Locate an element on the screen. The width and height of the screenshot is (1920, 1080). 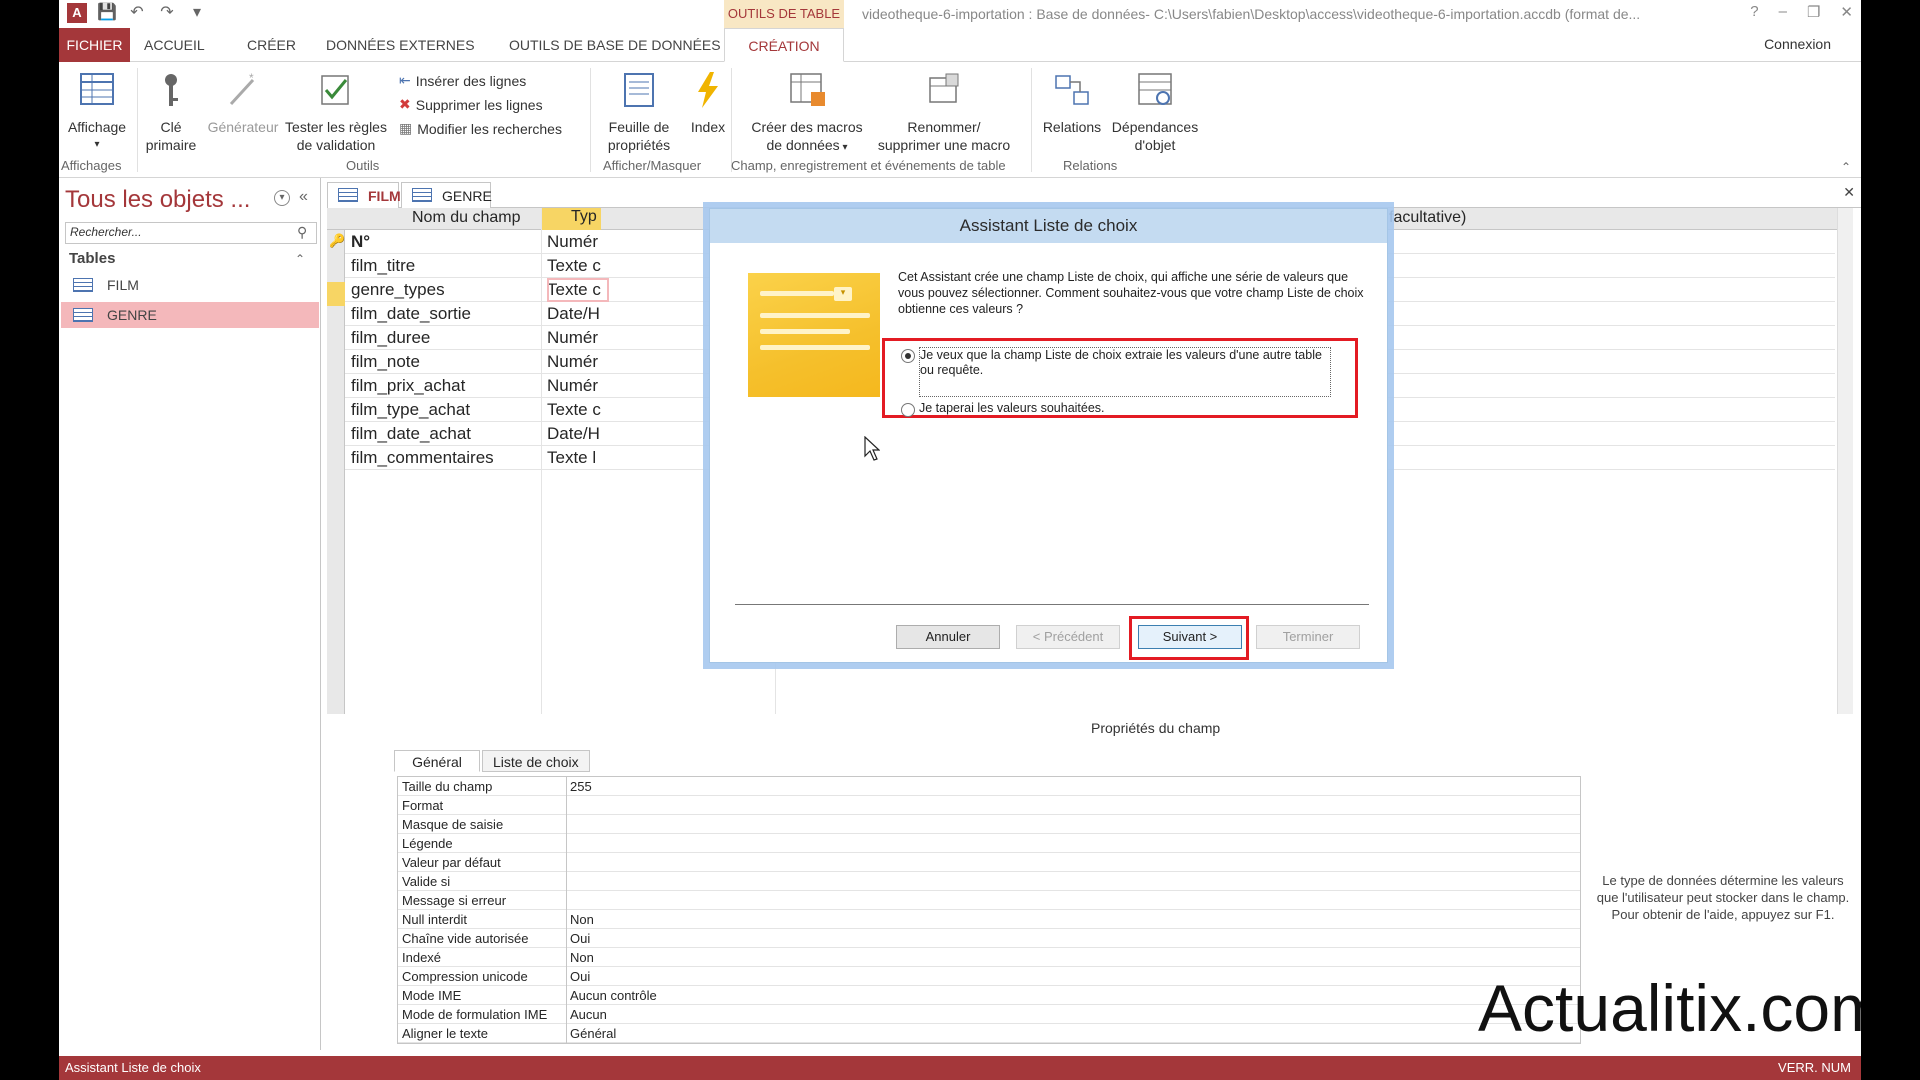
property-row: Taille du champ 255 is located at coordinates (989, 786).